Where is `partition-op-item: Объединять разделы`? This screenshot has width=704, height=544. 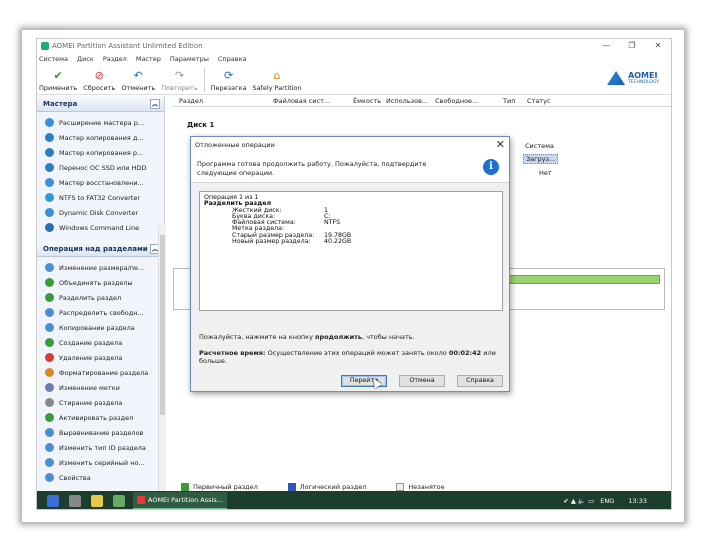
partition-op-item: Объединять разделы is located at coordinates (104, 282).